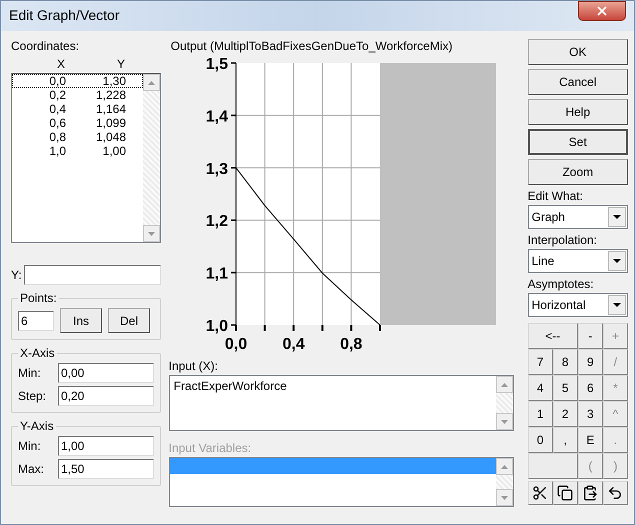  Describe the element at coordinates (81, 320) in the screenshot. I see `point-button: Ins` at that location.